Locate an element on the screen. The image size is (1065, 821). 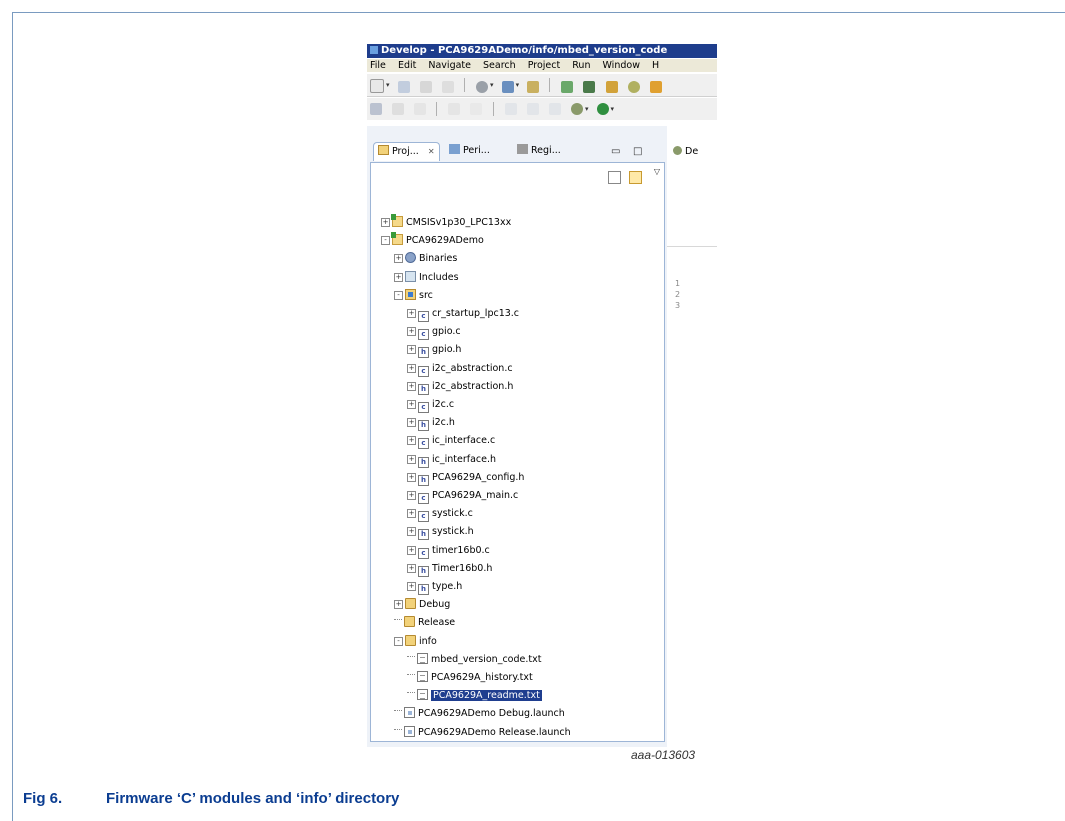
tree-item: + h gpio.h is located at coordinates (434, 350).